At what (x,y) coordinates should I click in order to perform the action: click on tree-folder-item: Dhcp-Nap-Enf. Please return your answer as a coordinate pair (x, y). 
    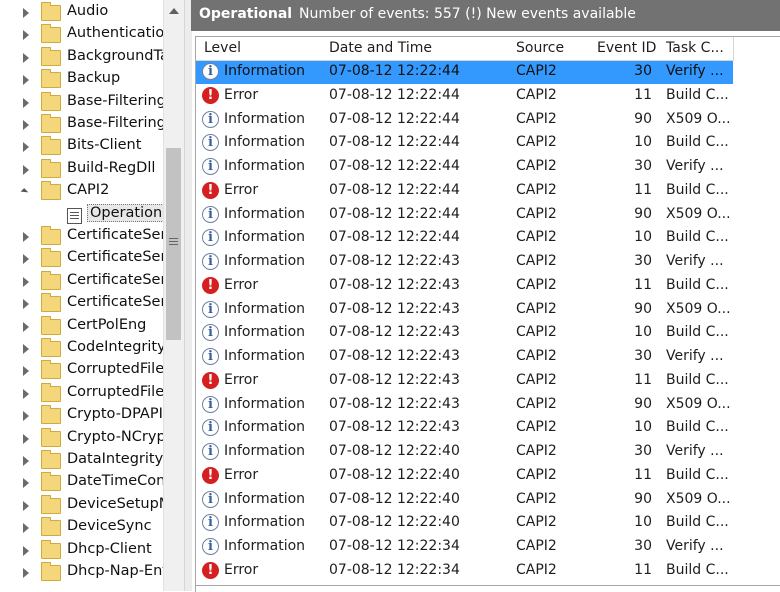
    Looking at the image, I should click on (81, 573).